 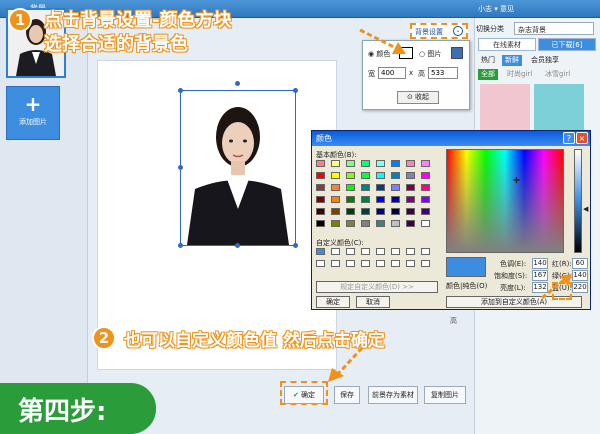 I want to click on slider-arrow-icon: ◀, so click(x=585, y=209).